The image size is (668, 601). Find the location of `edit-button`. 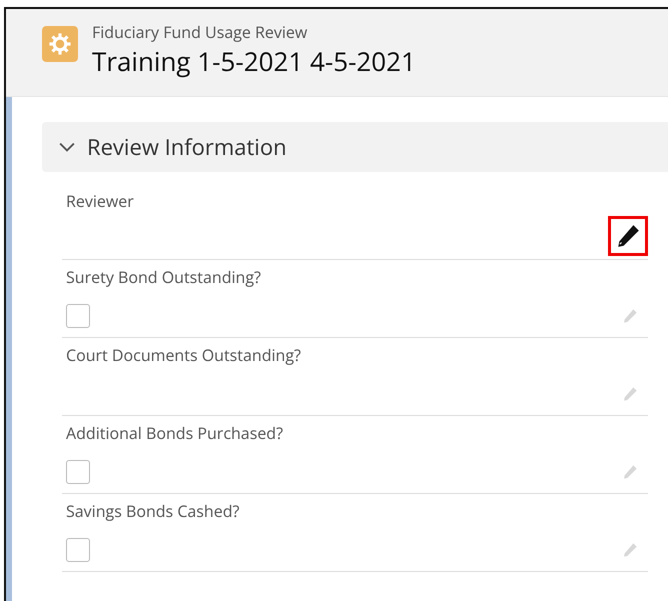

edit-button is located at coordinates (628, 236).